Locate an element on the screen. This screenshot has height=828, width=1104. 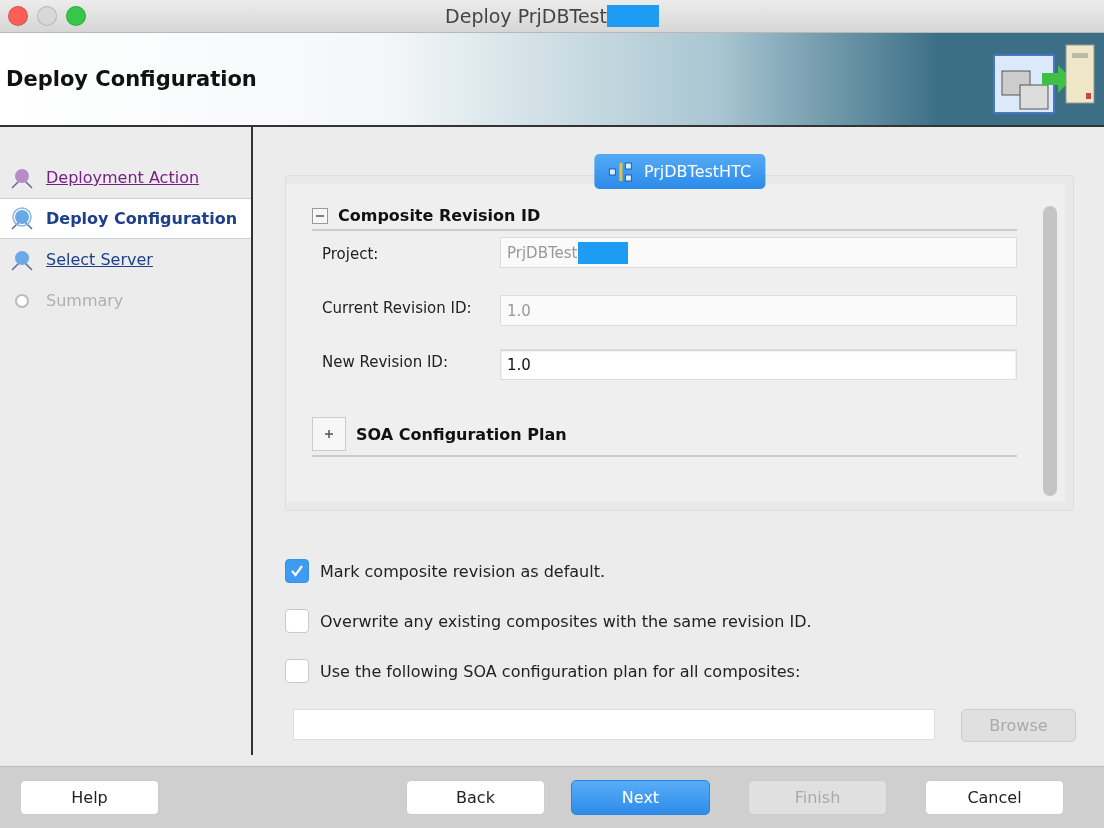
field-label: Project: is located at coordinates (351, 253).